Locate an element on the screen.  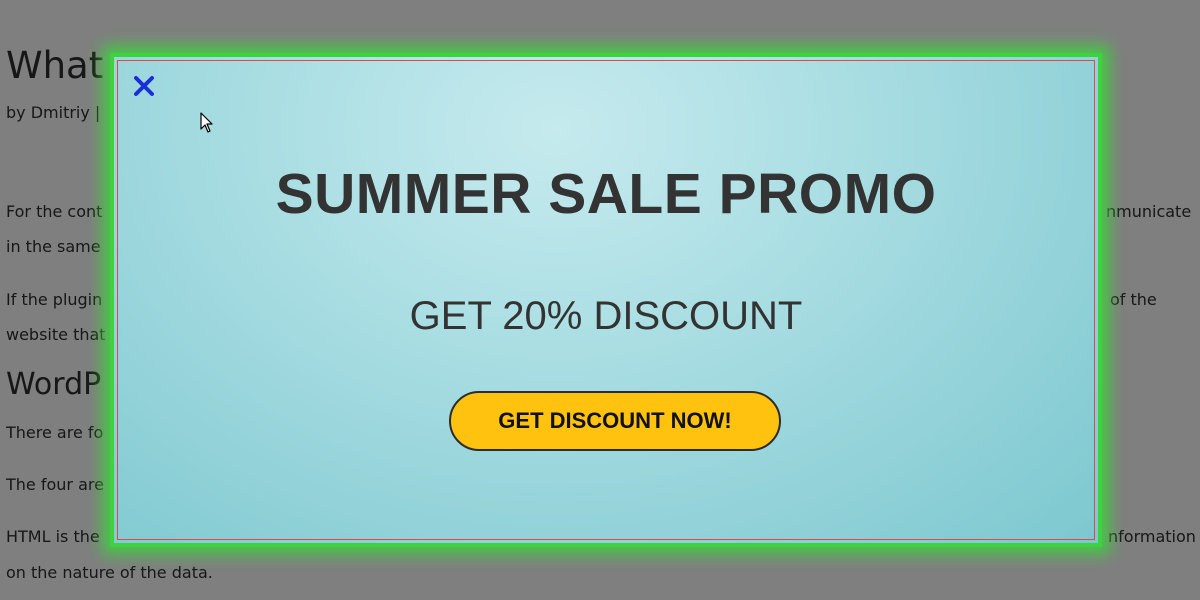
mouse-cursor-icon is located at coordinates (207, 123).